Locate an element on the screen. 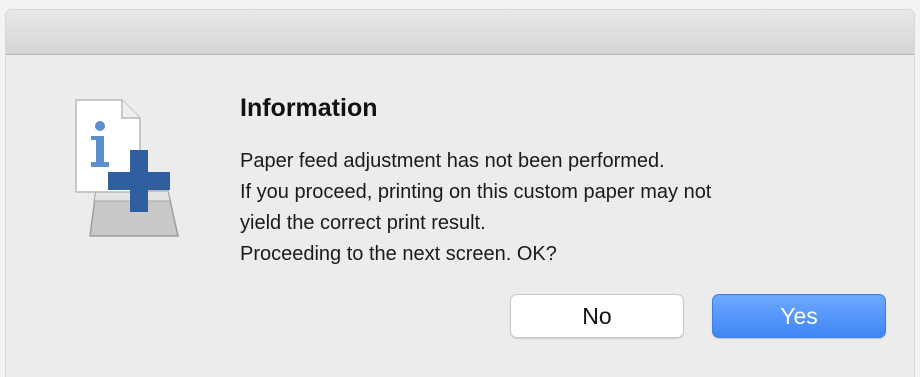  message-line: yield the correct print result. is located at coordinates (363, 223).